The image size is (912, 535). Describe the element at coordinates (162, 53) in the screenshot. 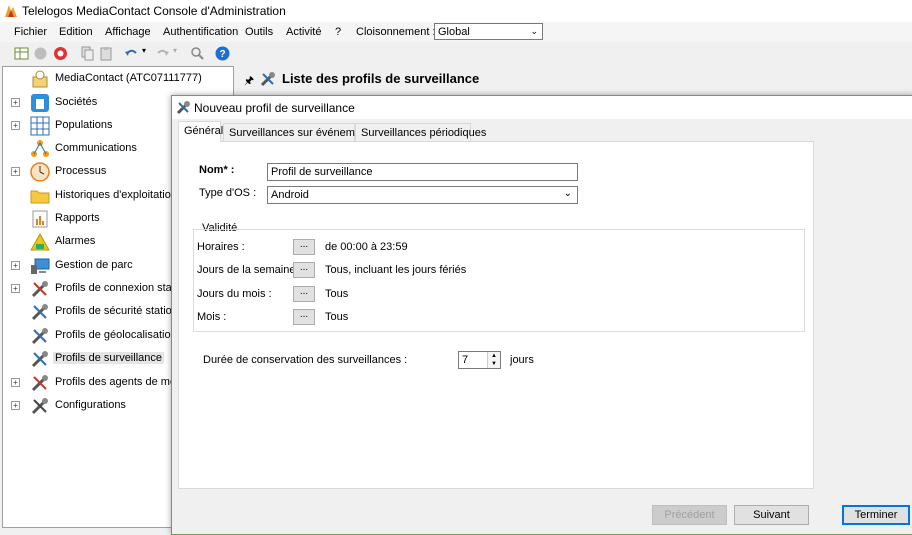

I see `redo-icon` at that location.